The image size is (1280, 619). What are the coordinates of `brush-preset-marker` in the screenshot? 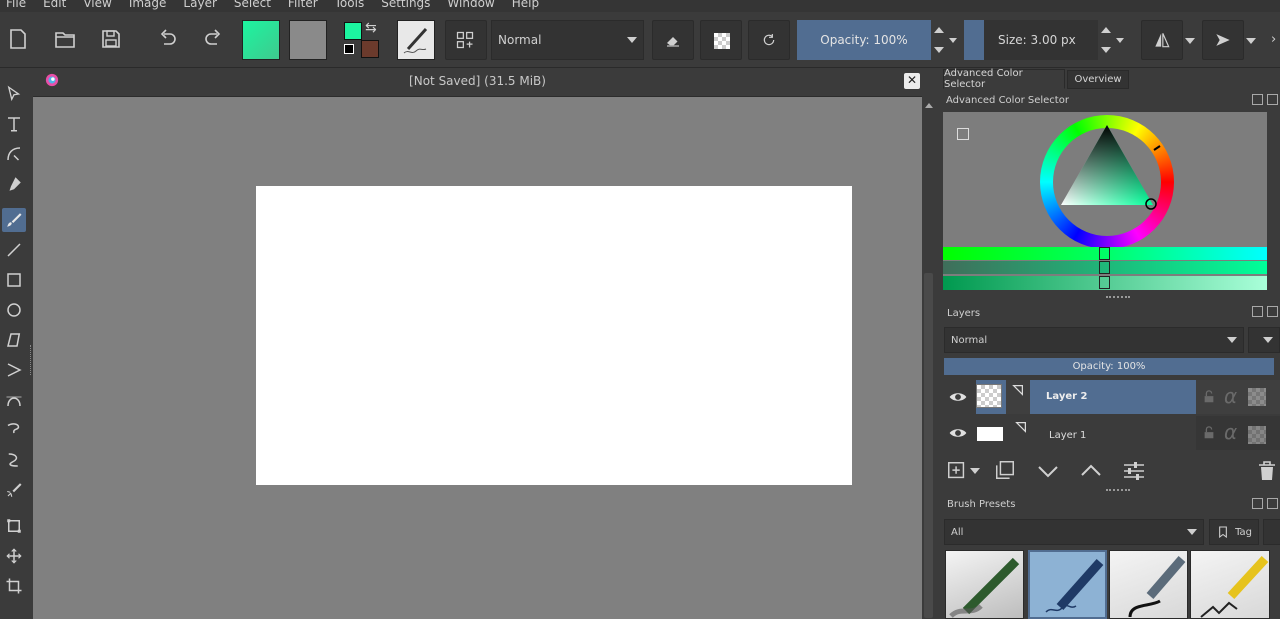 It's located at (1148, 584).